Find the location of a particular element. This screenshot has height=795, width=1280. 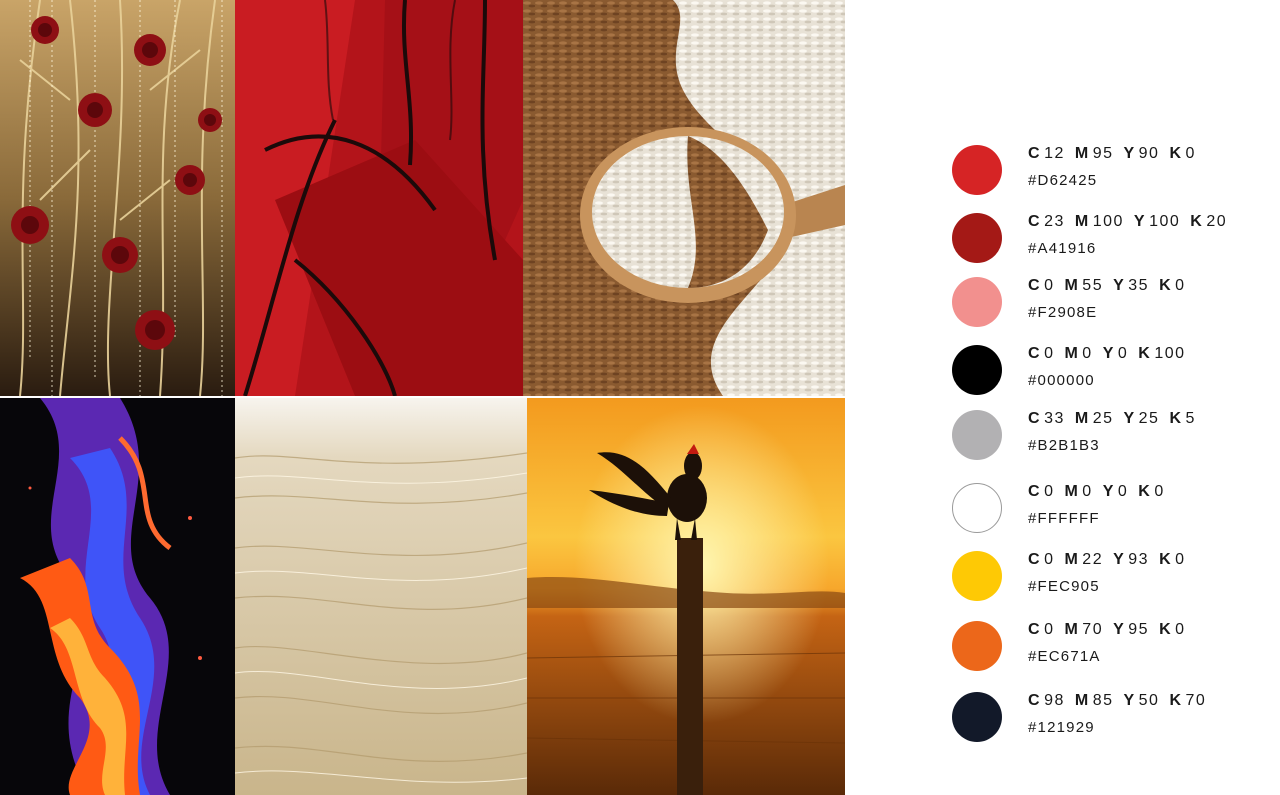

cmyk-m-value: 22 is located at coordinates (1093, 559).